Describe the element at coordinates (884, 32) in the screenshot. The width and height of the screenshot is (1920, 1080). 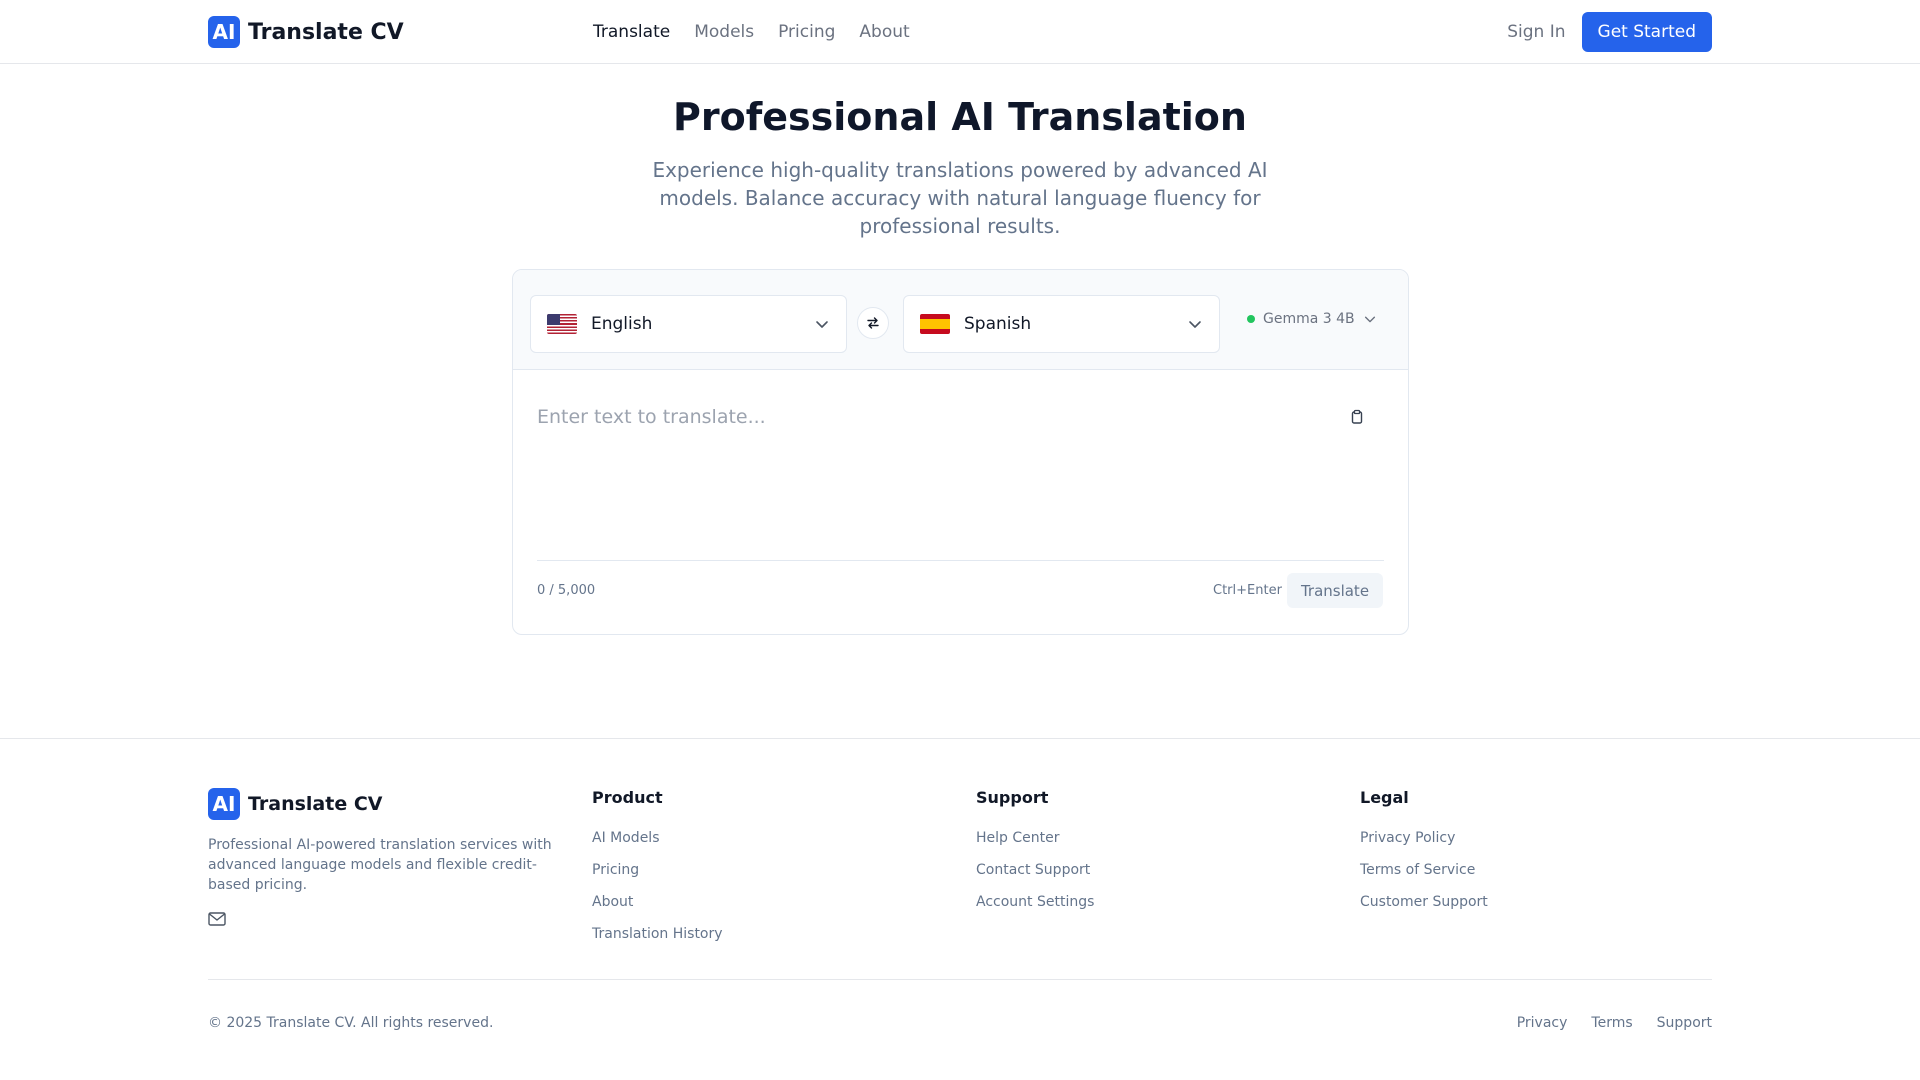
I see `nav-about: About` at that location.